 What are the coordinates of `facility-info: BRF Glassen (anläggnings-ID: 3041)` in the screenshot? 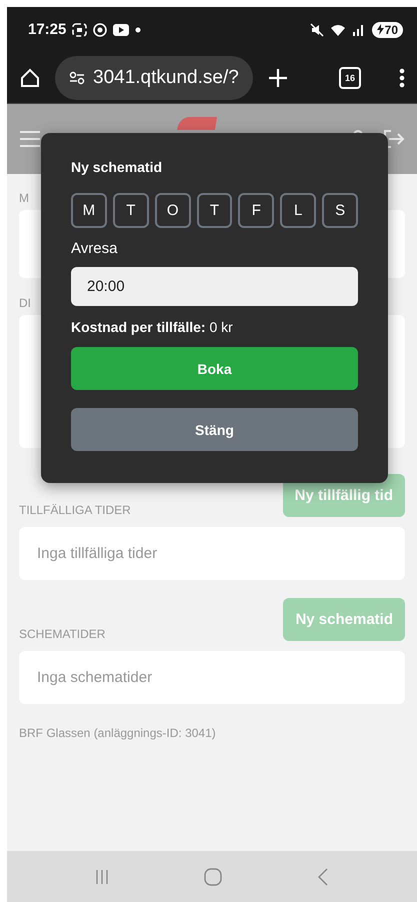 It's located at (118, 733).